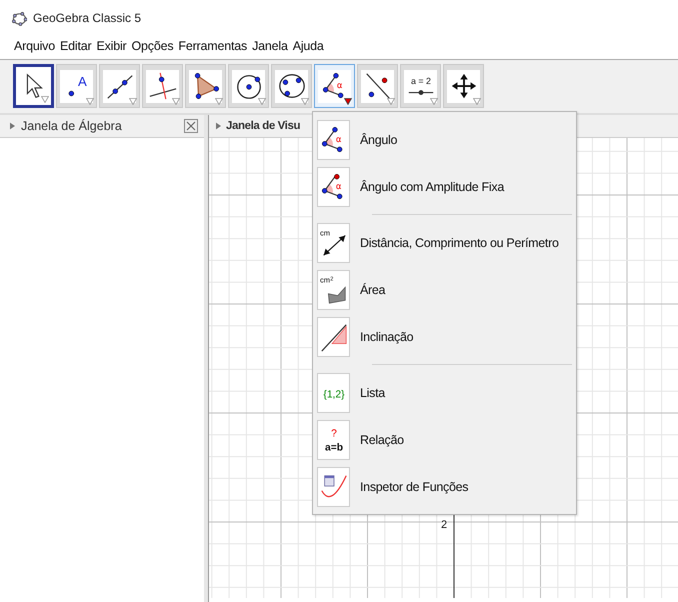 The width and height of the screenshot is (678, 602). Describe the element at coordinates (420, 86) in the screenshot. I see `tool-button: a = 2` at that location.